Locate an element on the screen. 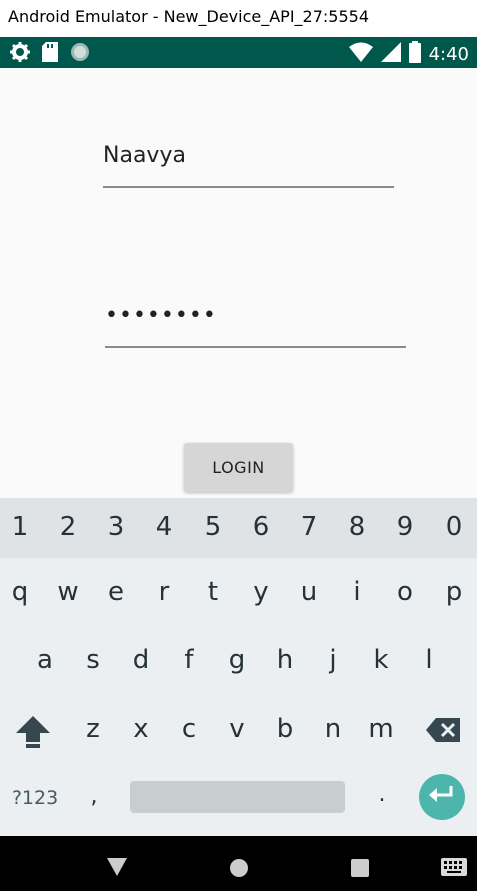 This screenshot has width=477, height=891. battery-icon is located at coordinates (414, 54).